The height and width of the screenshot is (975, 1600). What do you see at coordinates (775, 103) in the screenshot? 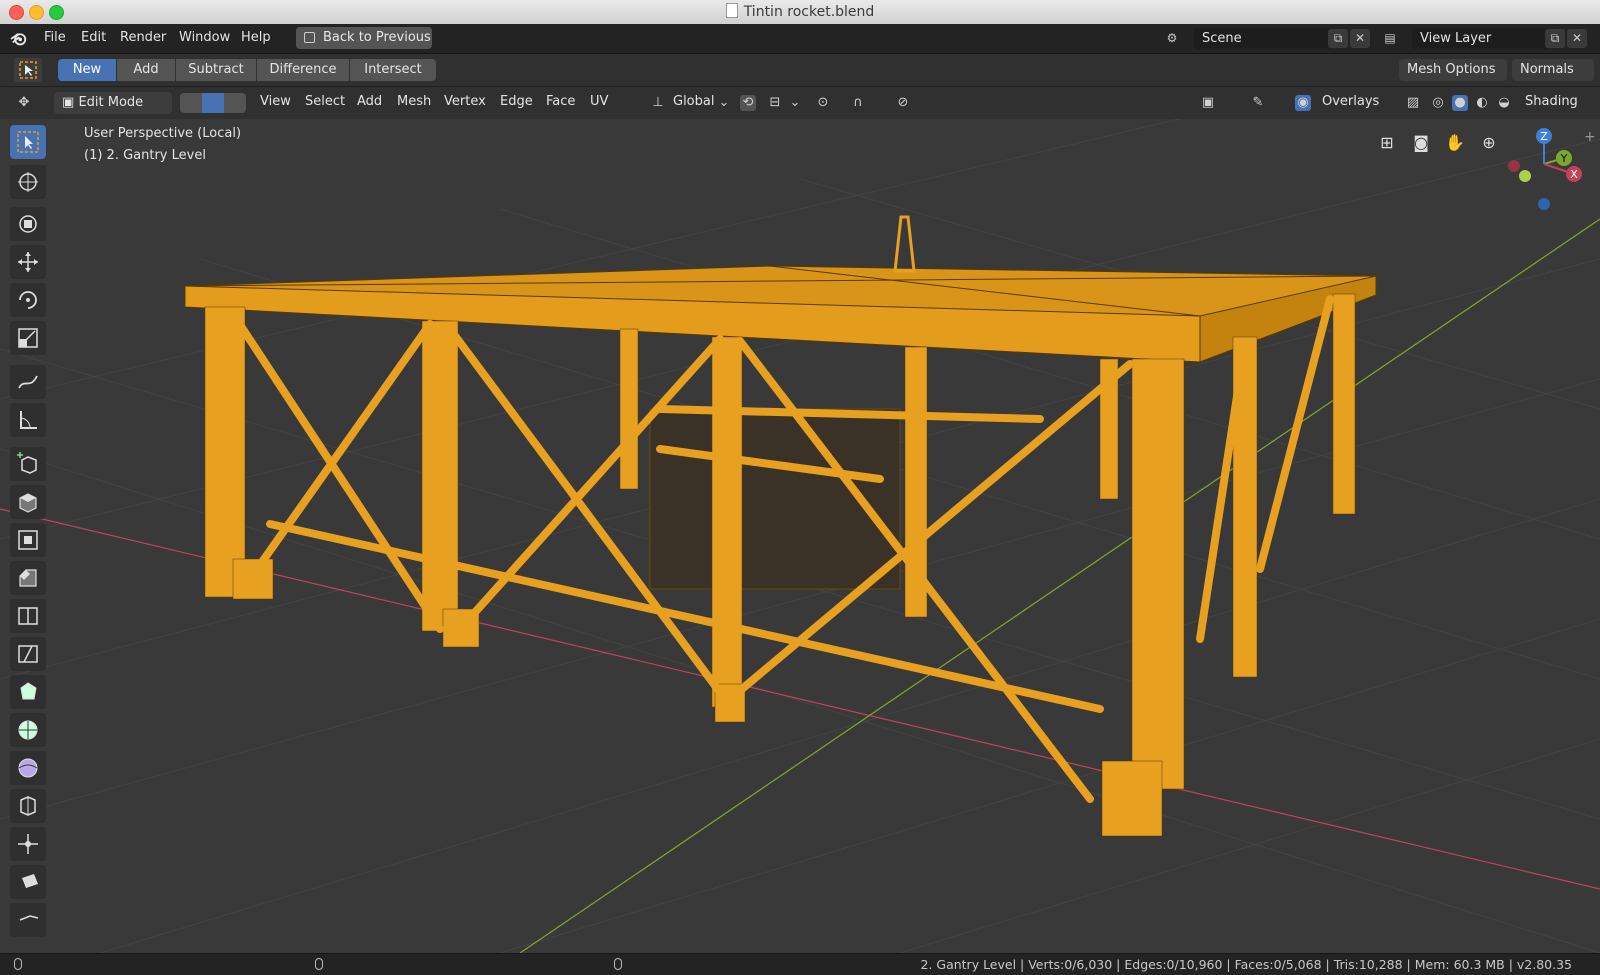
I see `snap-icon: ⊟` at bounding box center [775, 103].